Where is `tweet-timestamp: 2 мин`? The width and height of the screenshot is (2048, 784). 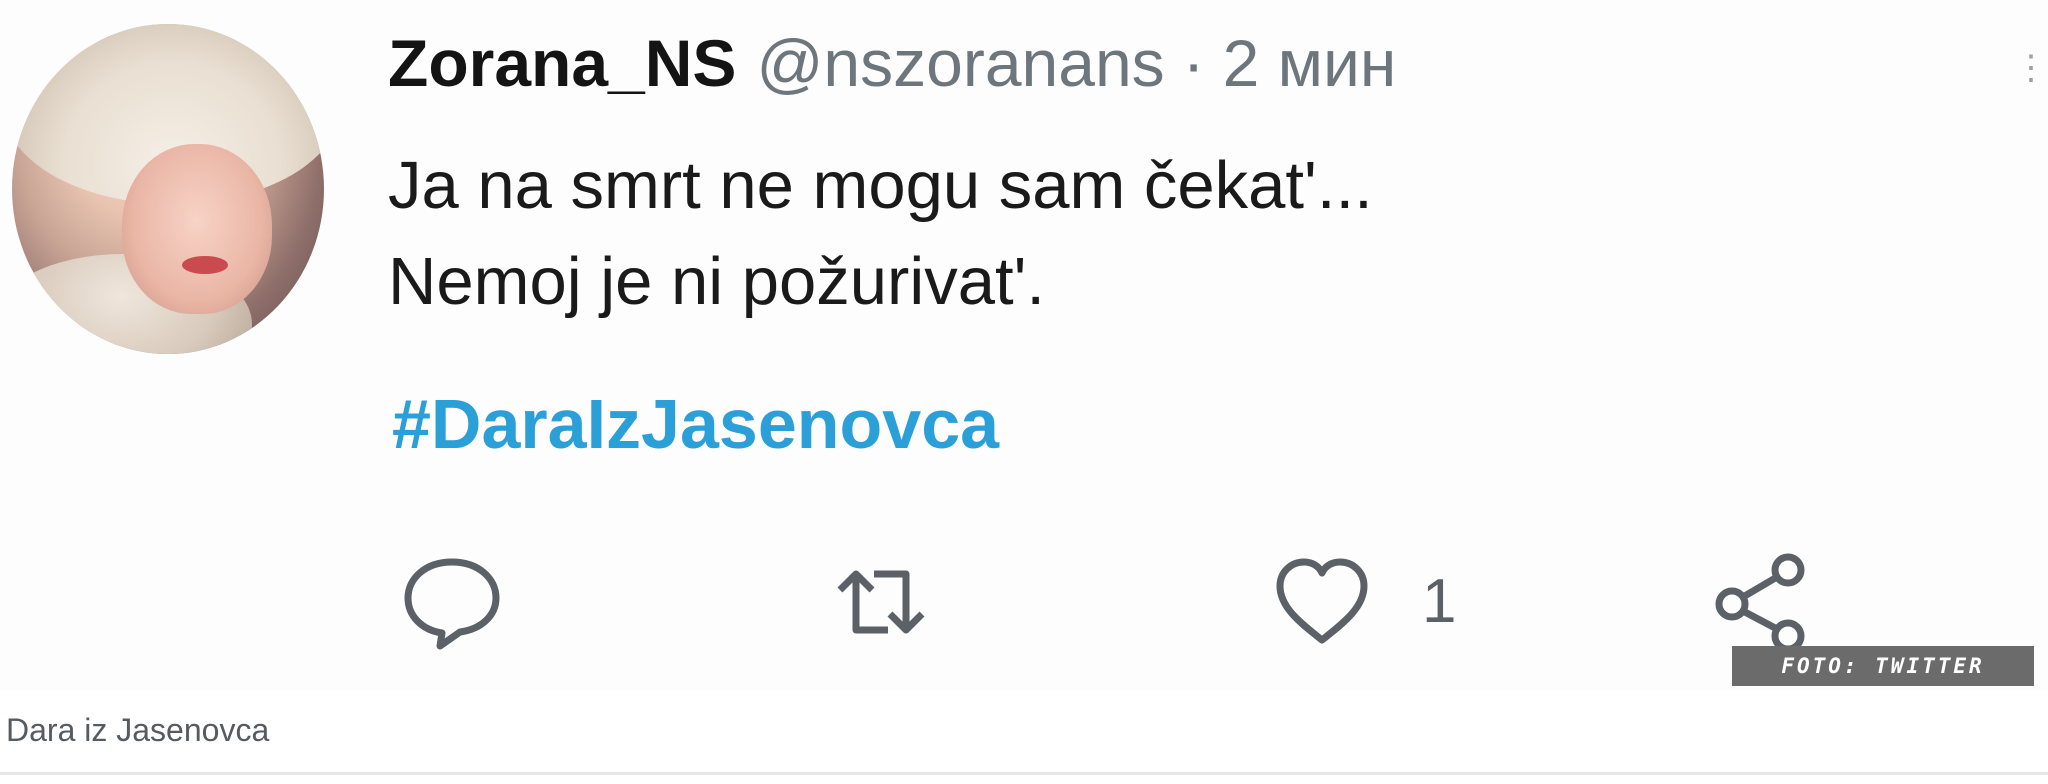 tweet-timestamp: 2 мин is located at coordinates (1310, 63).